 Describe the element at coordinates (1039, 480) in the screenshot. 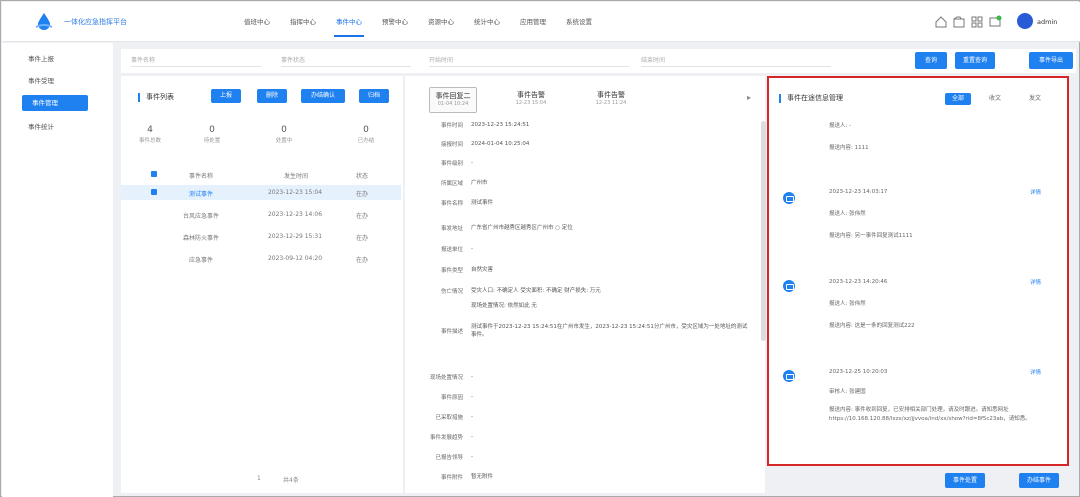

I see `close-event-button: 办结事件` at that location.